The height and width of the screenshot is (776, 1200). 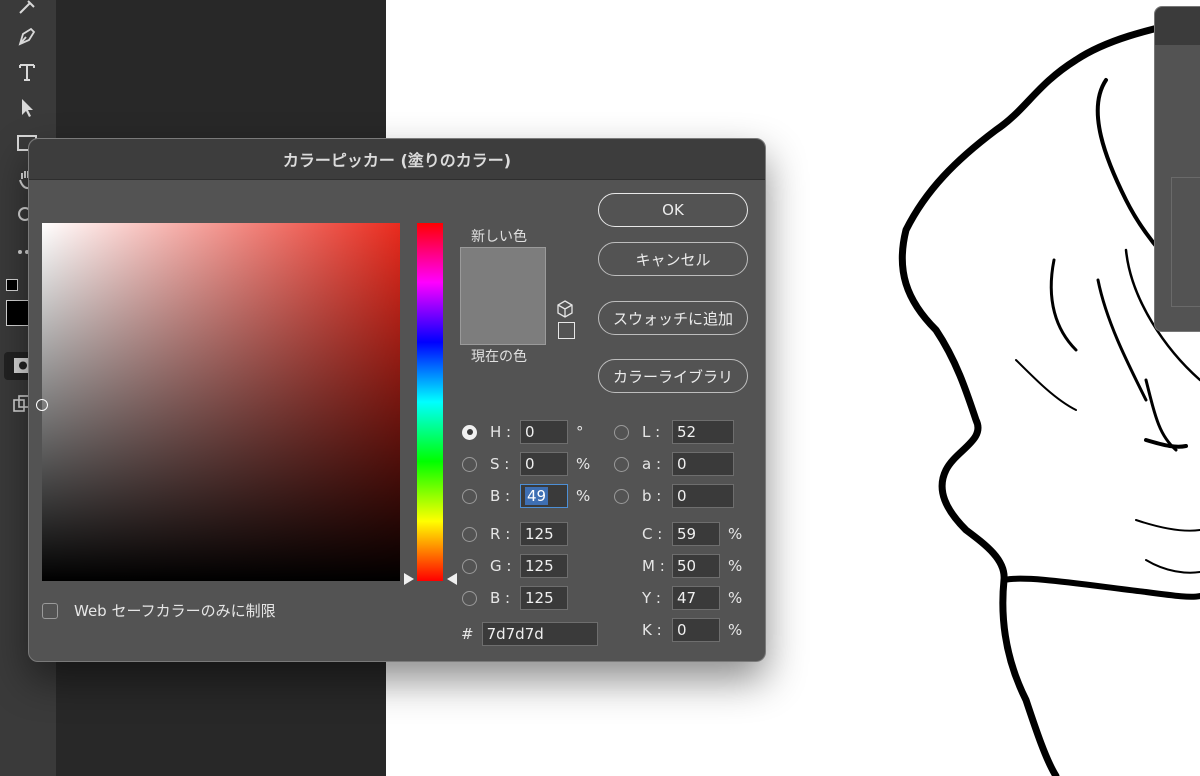 I want to click on yellow-label: Y :, so click(x=651, y=598).